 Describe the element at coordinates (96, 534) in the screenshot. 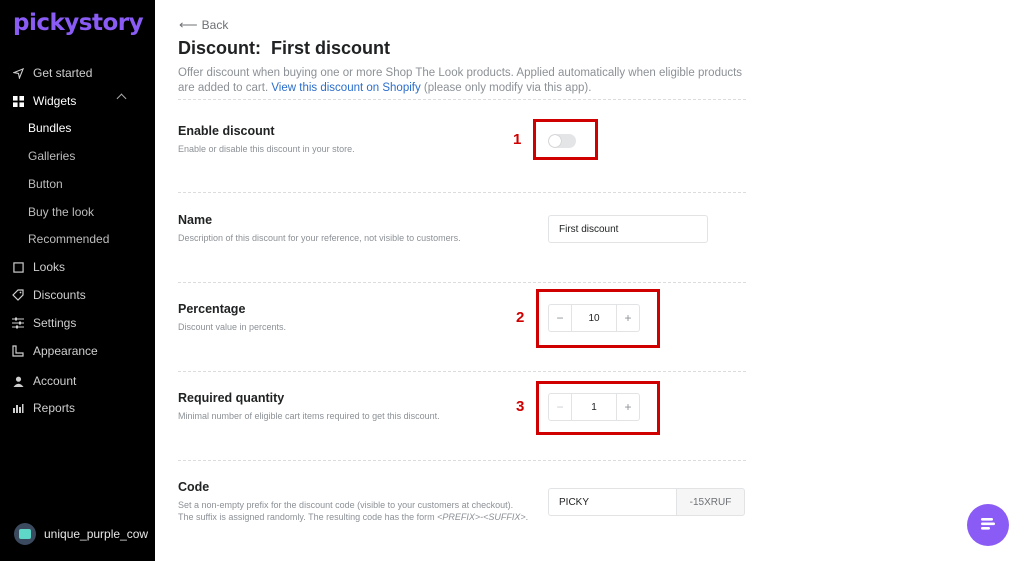

I see `username: unique_purple_cow` at that location.